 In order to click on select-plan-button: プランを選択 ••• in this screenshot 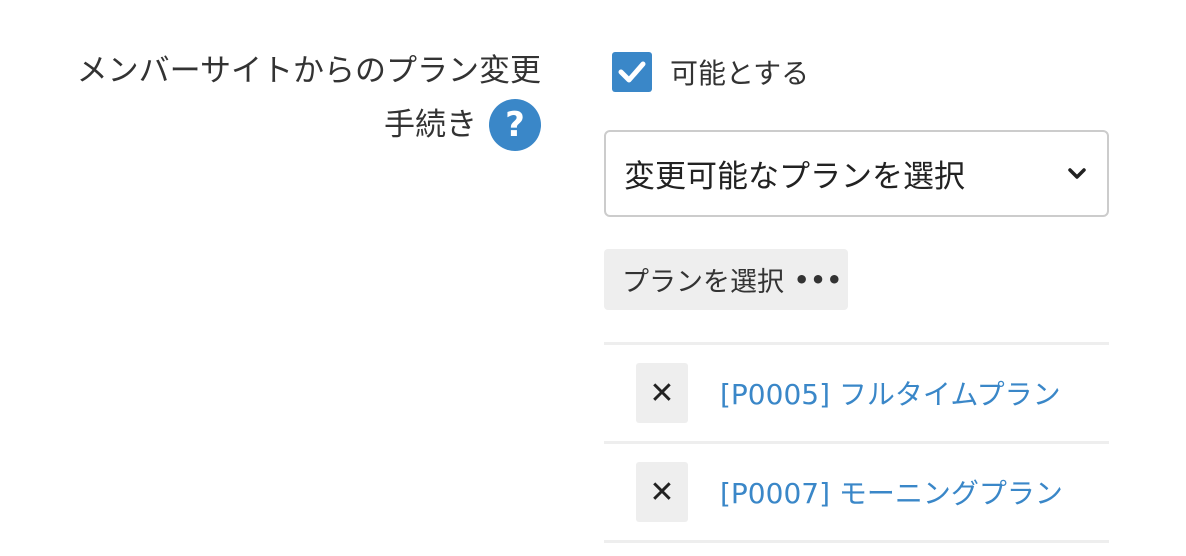, I will do `click(726, 279)`.